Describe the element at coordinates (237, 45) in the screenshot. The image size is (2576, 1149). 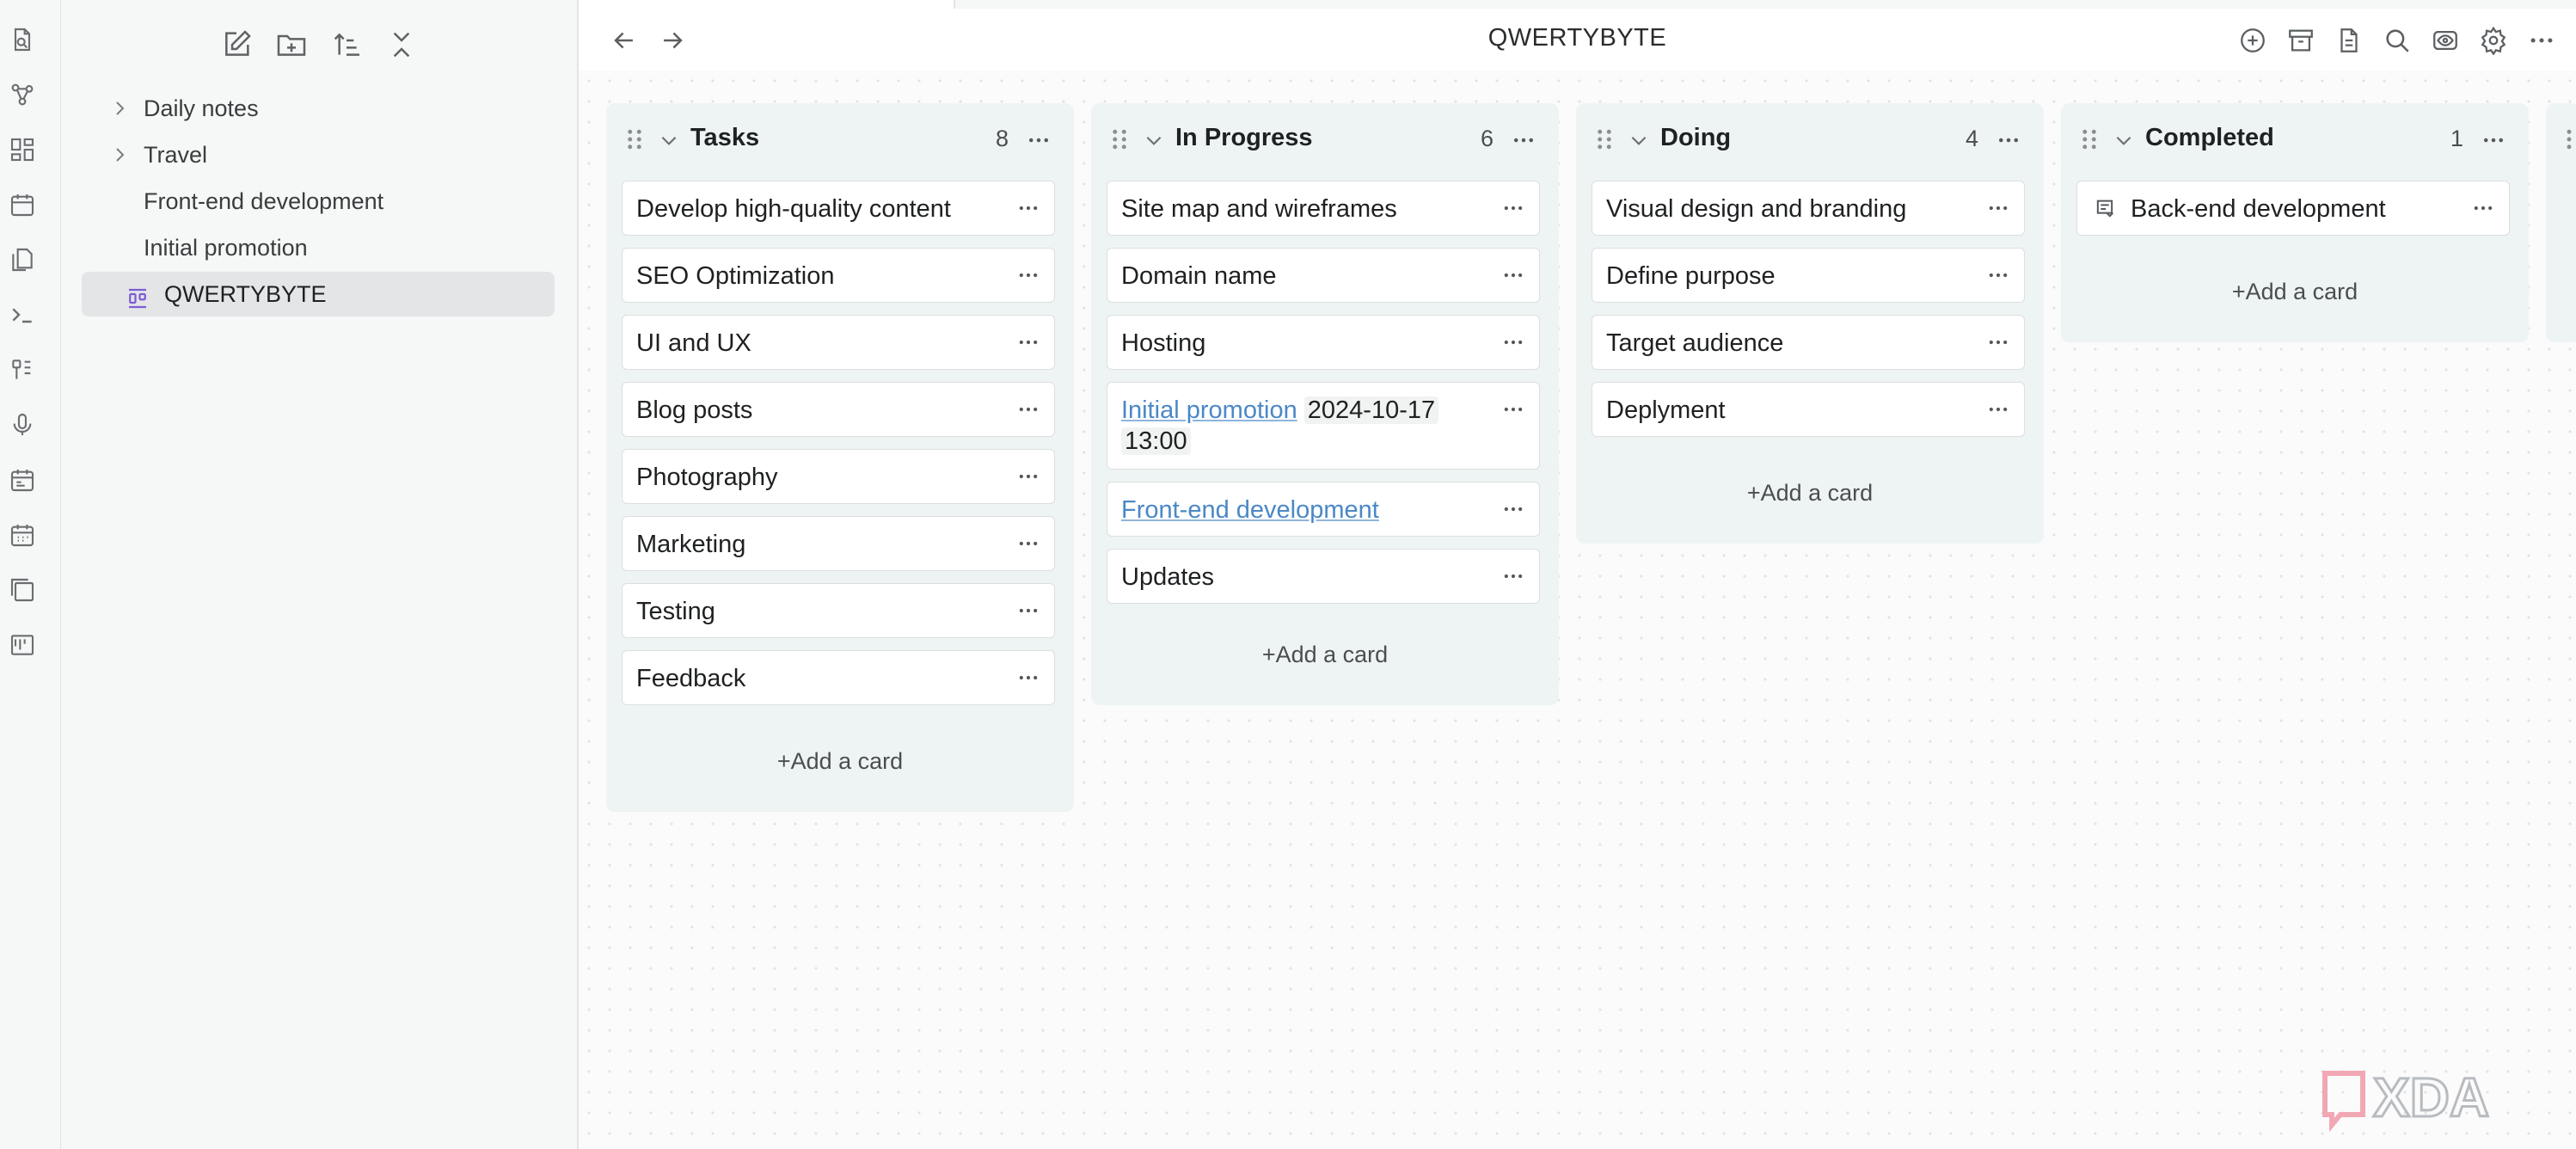
I see `new-note-icon` at that location.